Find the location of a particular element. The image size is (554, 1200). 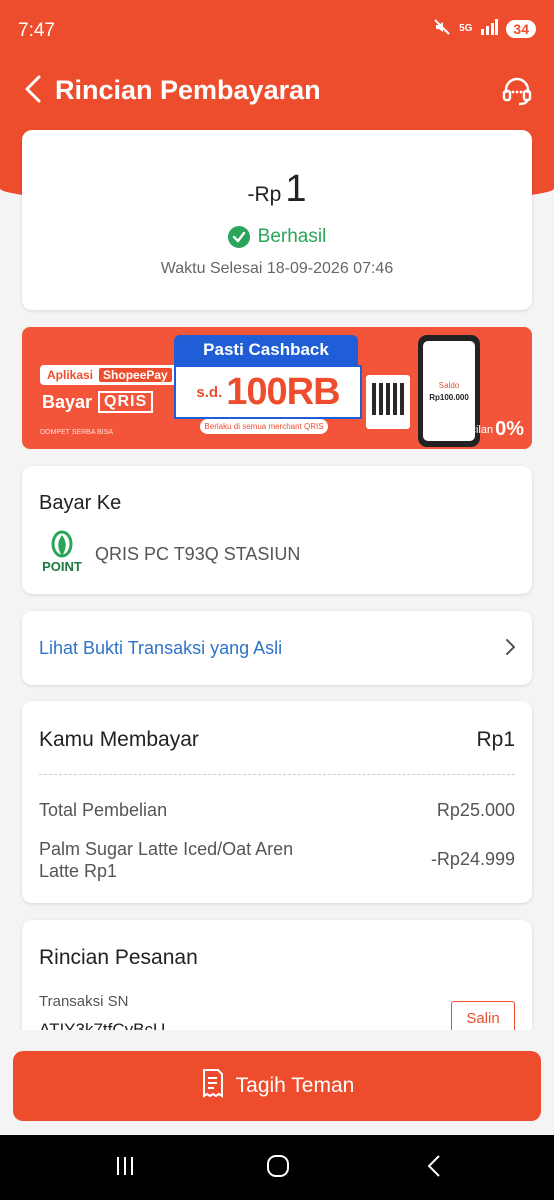

banner-qris-logo: QRIS is located at coordinates (126, 402).